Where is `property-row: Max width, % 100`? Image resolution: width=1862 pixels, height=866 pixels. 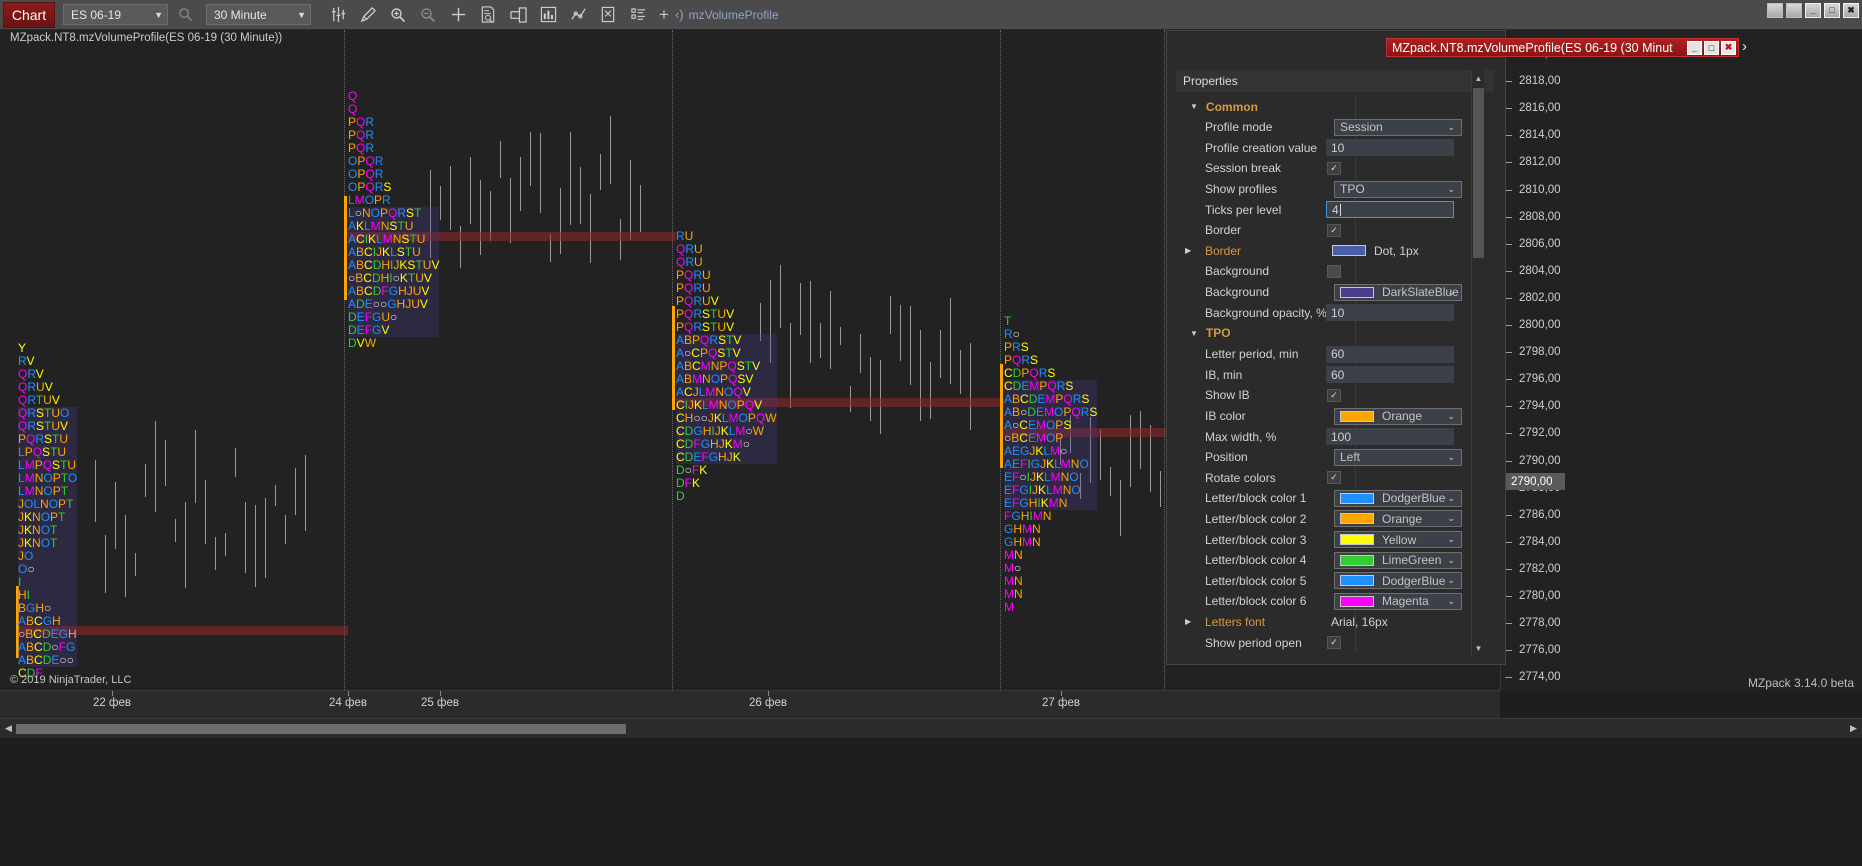 property-row: Max width, % 100 is located at coordinates (1323, 436).